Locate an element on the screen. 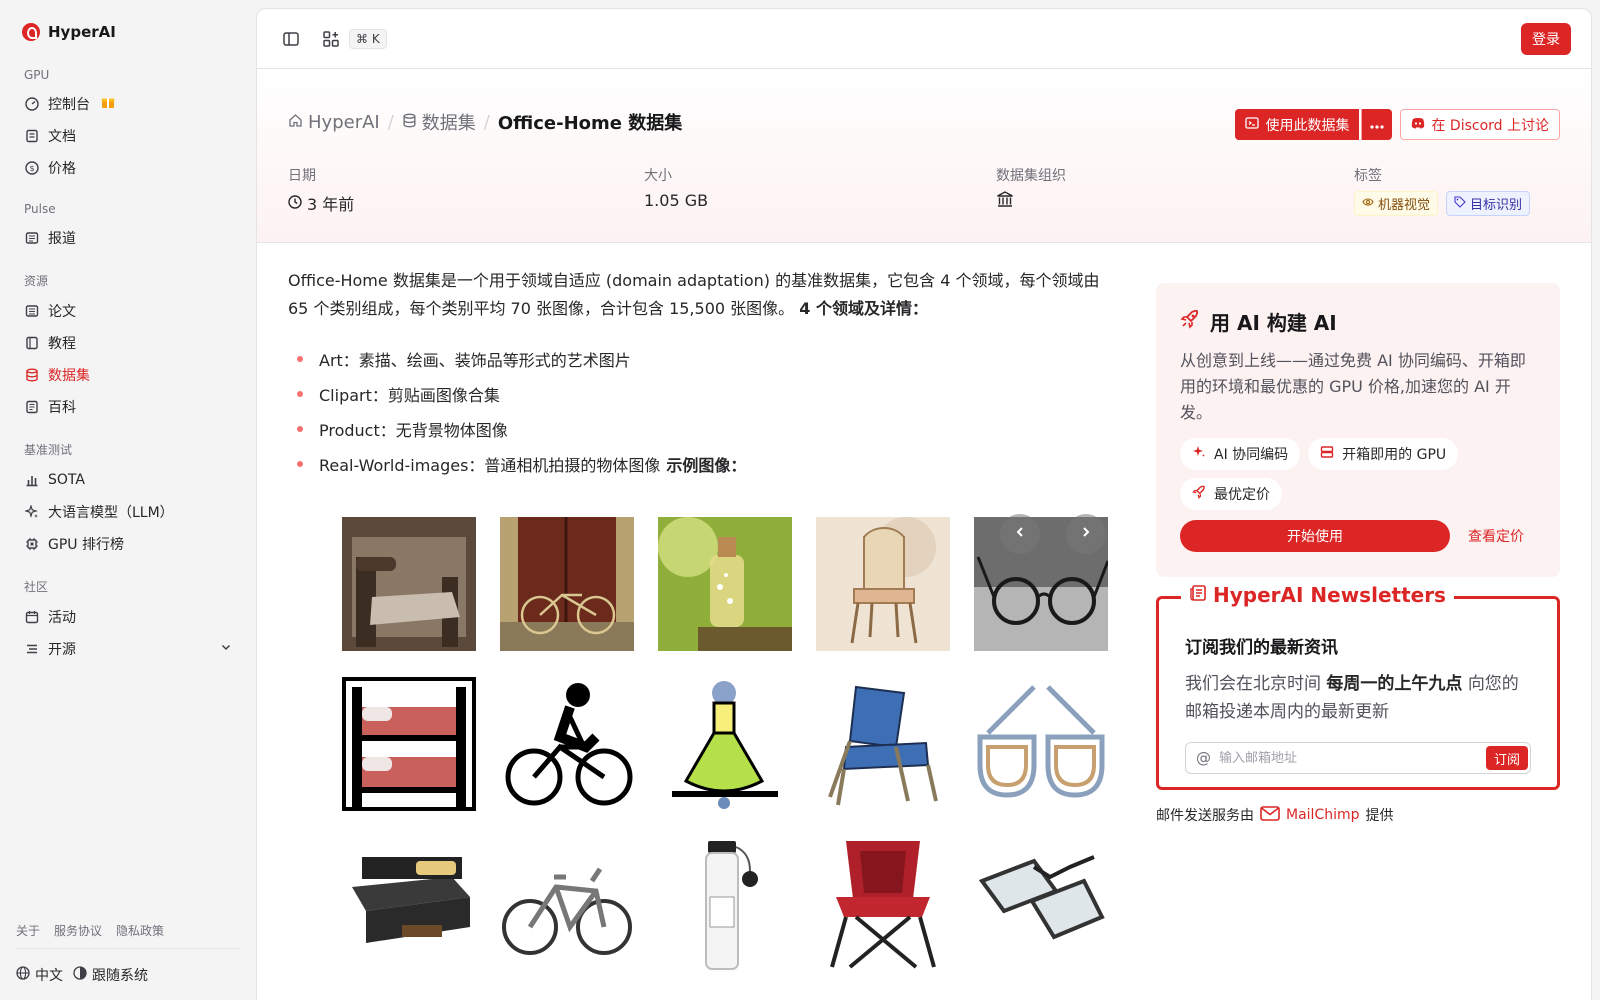 This screenshot has width=1600, height=1000. more-options-button is located at coordinates (1377, 124).